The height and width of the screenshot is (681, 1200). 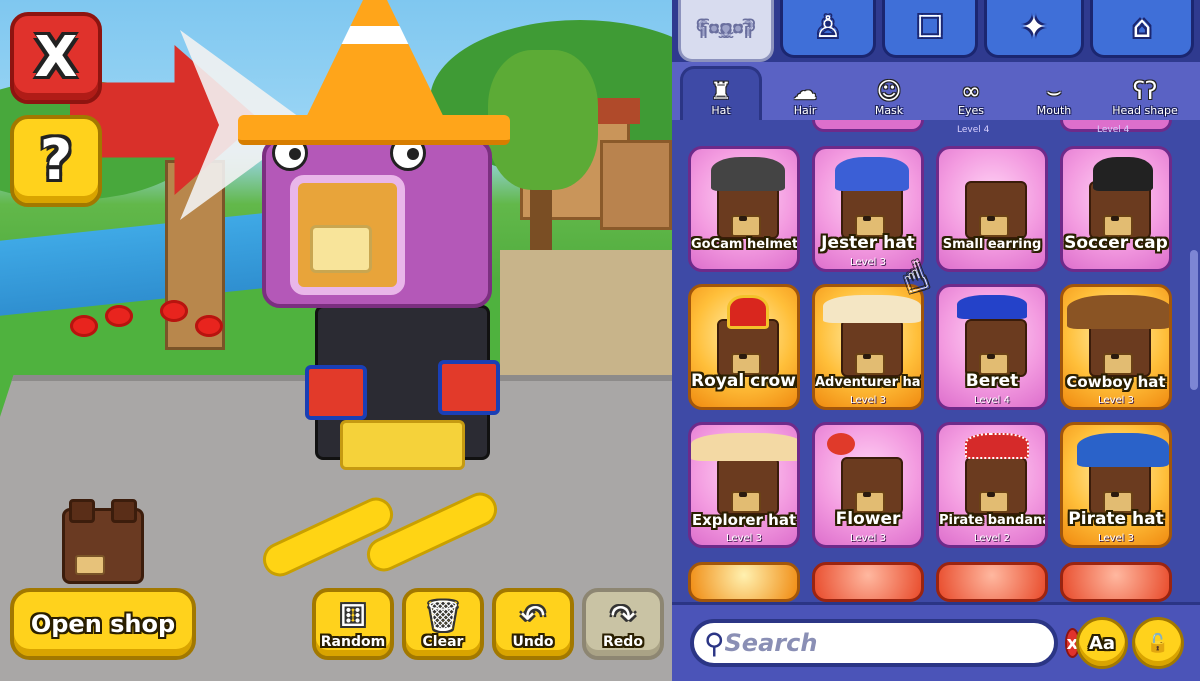 I want to click on character-hand, so click(x=336, y=392).